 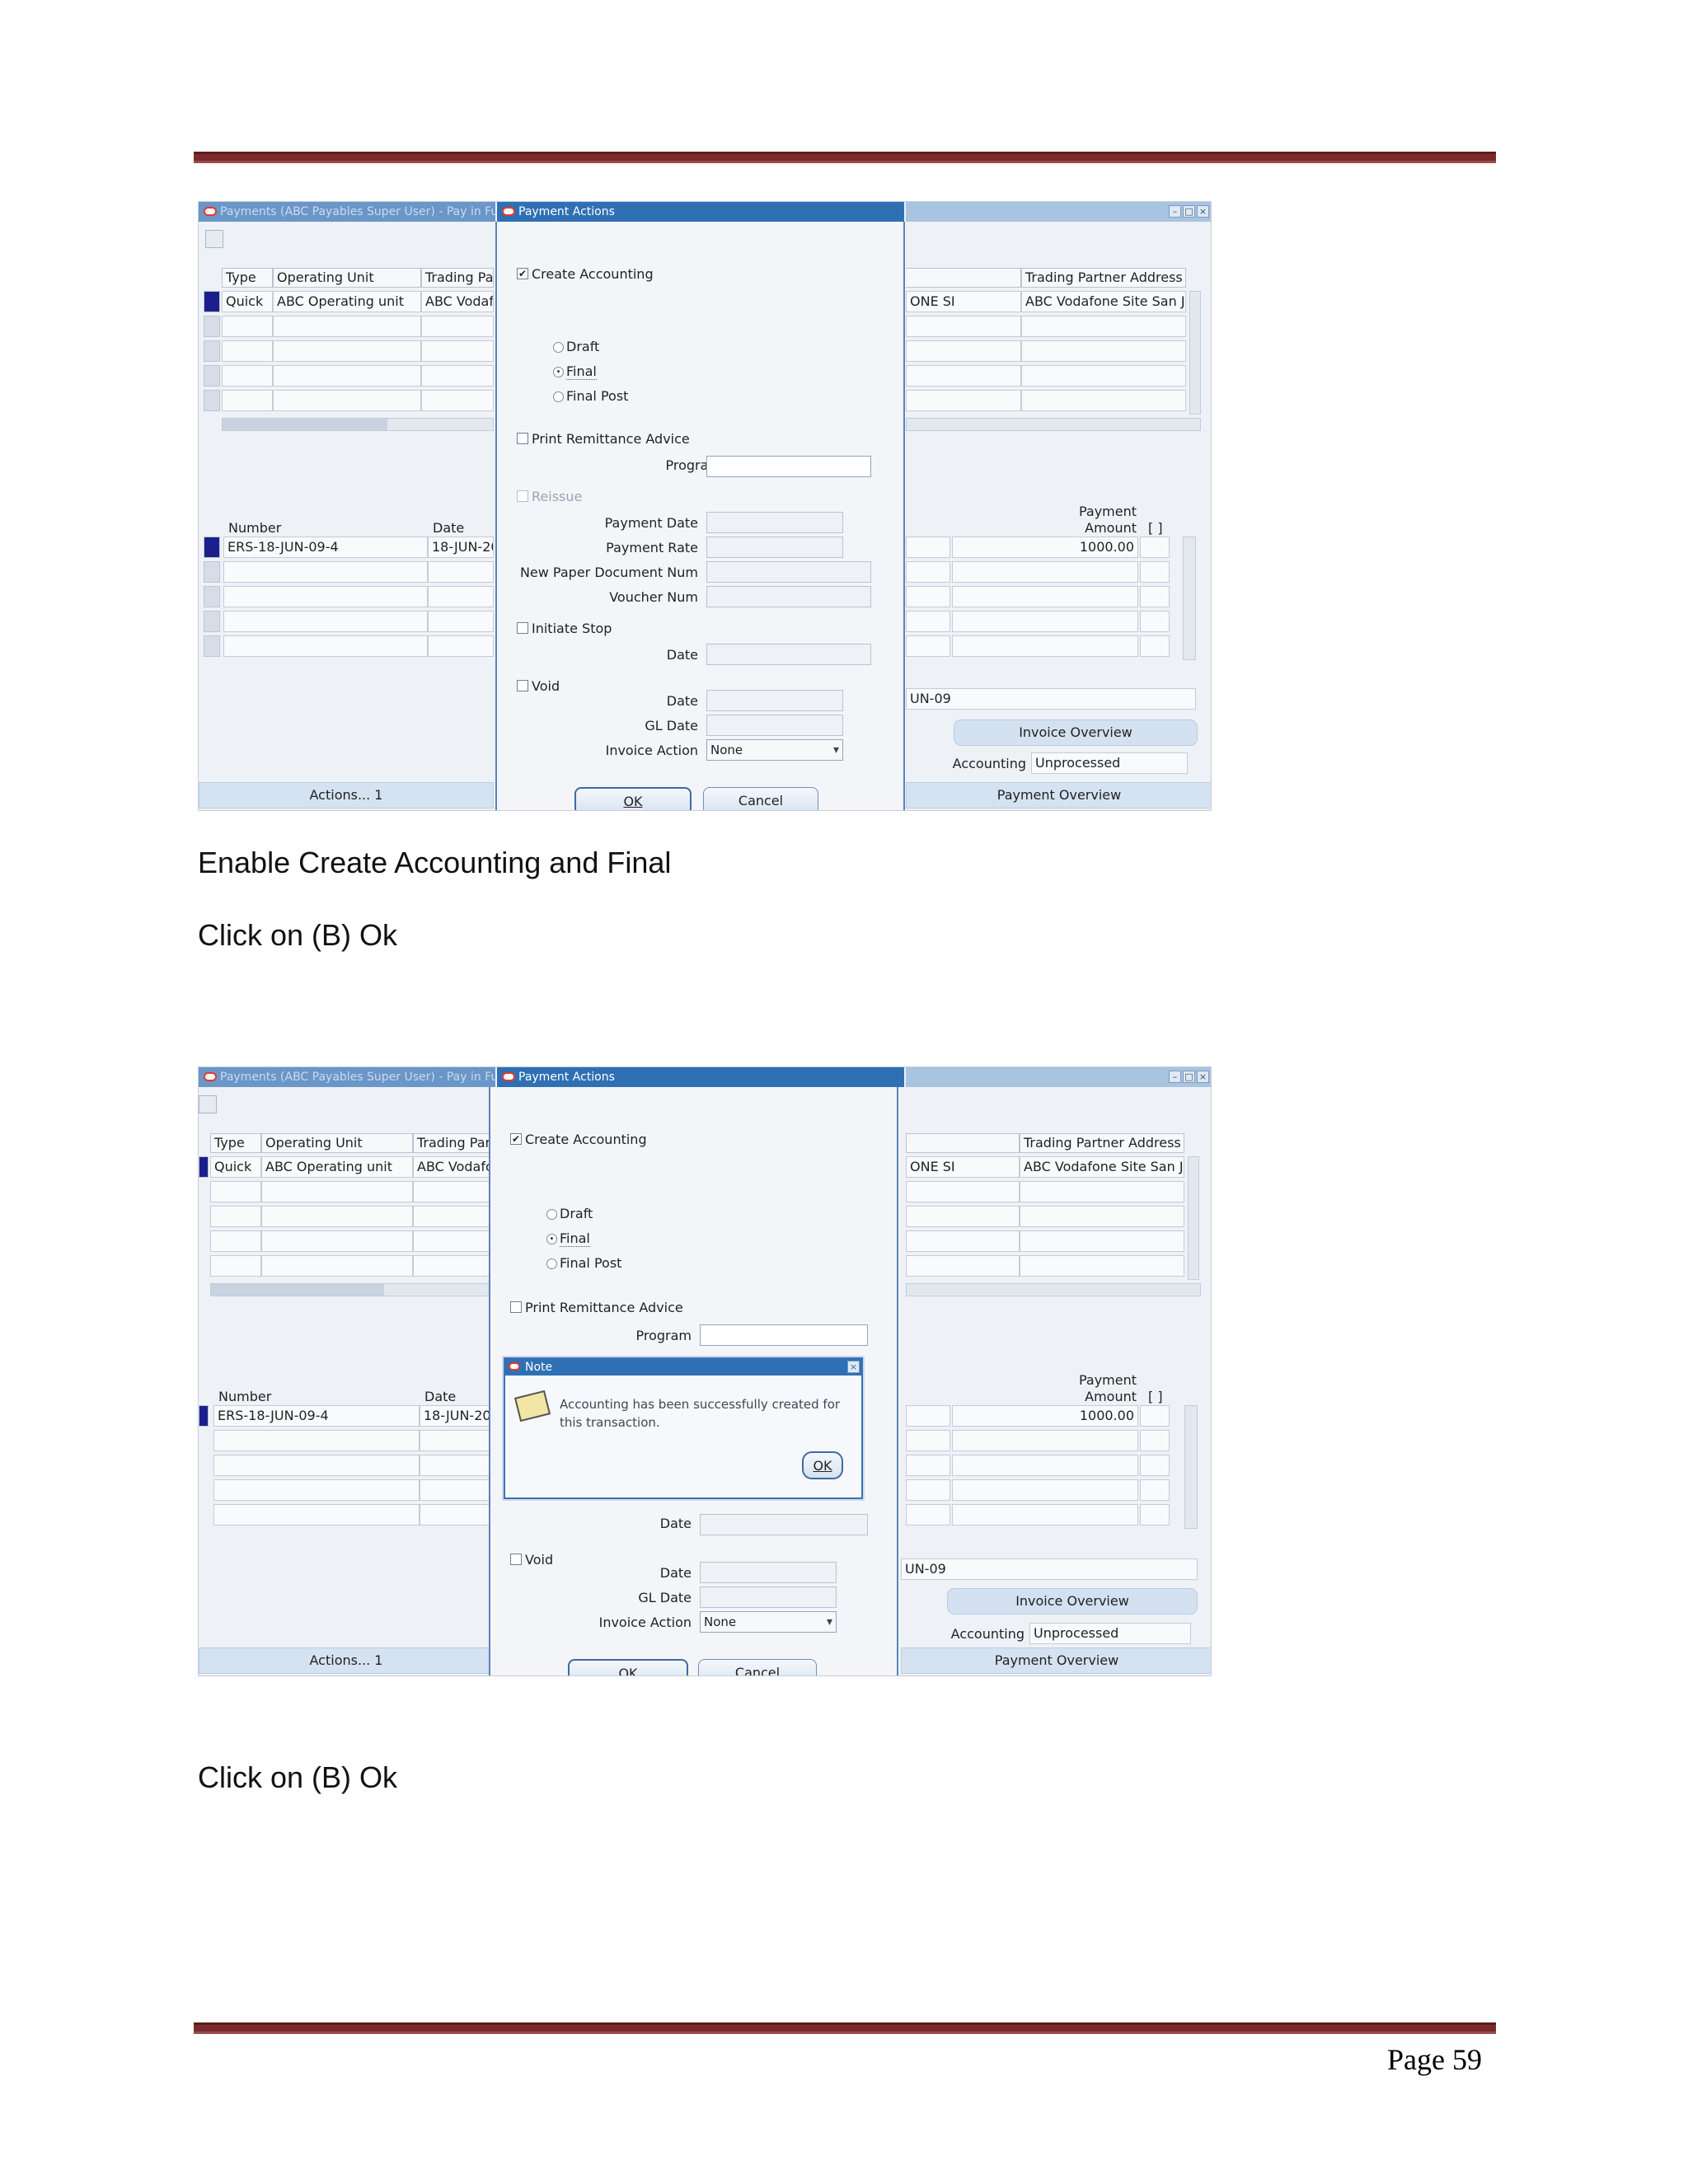 I want to click on note-ok-label: OK, so click(x=822, y=1466).